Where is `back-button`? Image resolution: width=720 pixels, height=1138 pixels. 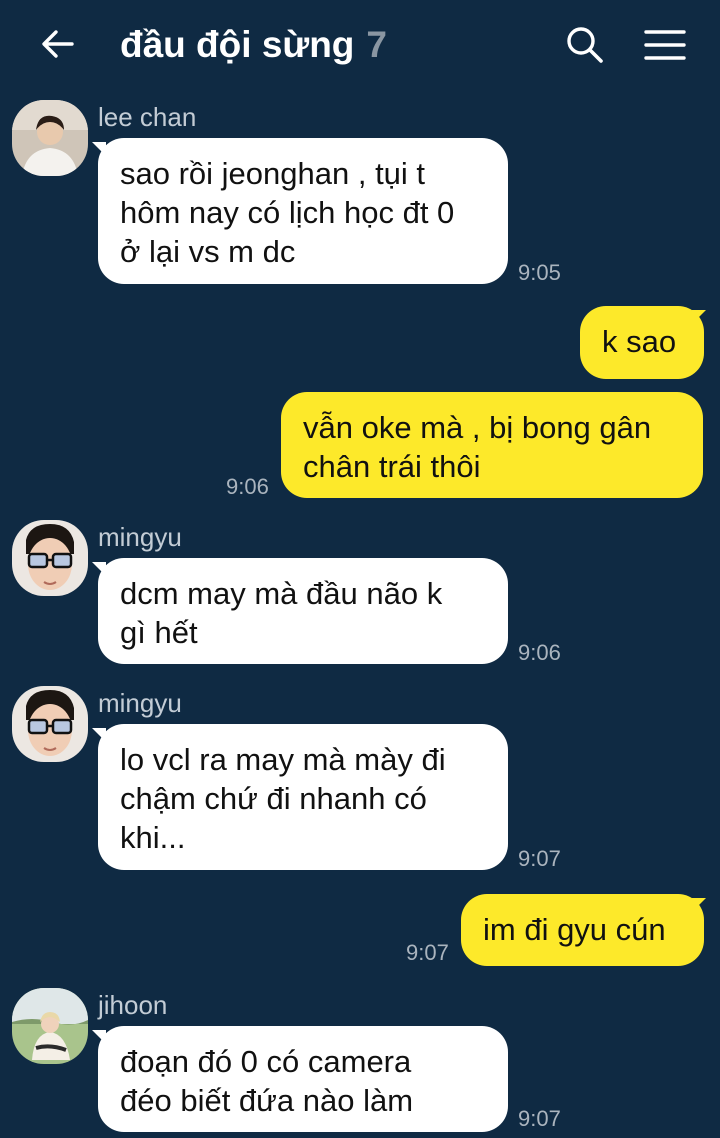 back-button is located at coordinates (58, 44).